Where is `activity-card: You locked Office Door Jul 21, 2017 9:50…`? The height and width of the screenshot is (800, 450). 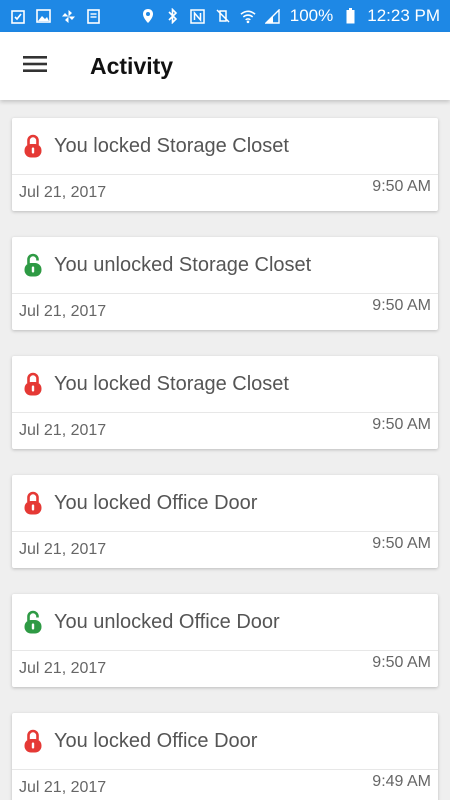
activity-card: You locked Office Door Jul 21, 2017 9:50… is located at coordinates (225, 521).